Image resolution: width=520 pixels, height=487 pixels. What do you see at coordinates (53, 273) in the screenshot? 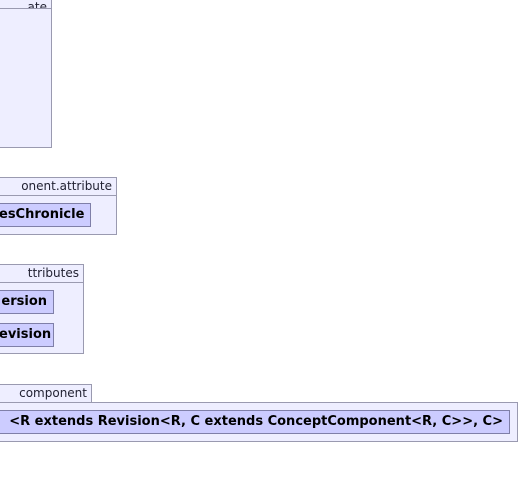
I see `package-label: ttributes` at bounding box center [53, 273].